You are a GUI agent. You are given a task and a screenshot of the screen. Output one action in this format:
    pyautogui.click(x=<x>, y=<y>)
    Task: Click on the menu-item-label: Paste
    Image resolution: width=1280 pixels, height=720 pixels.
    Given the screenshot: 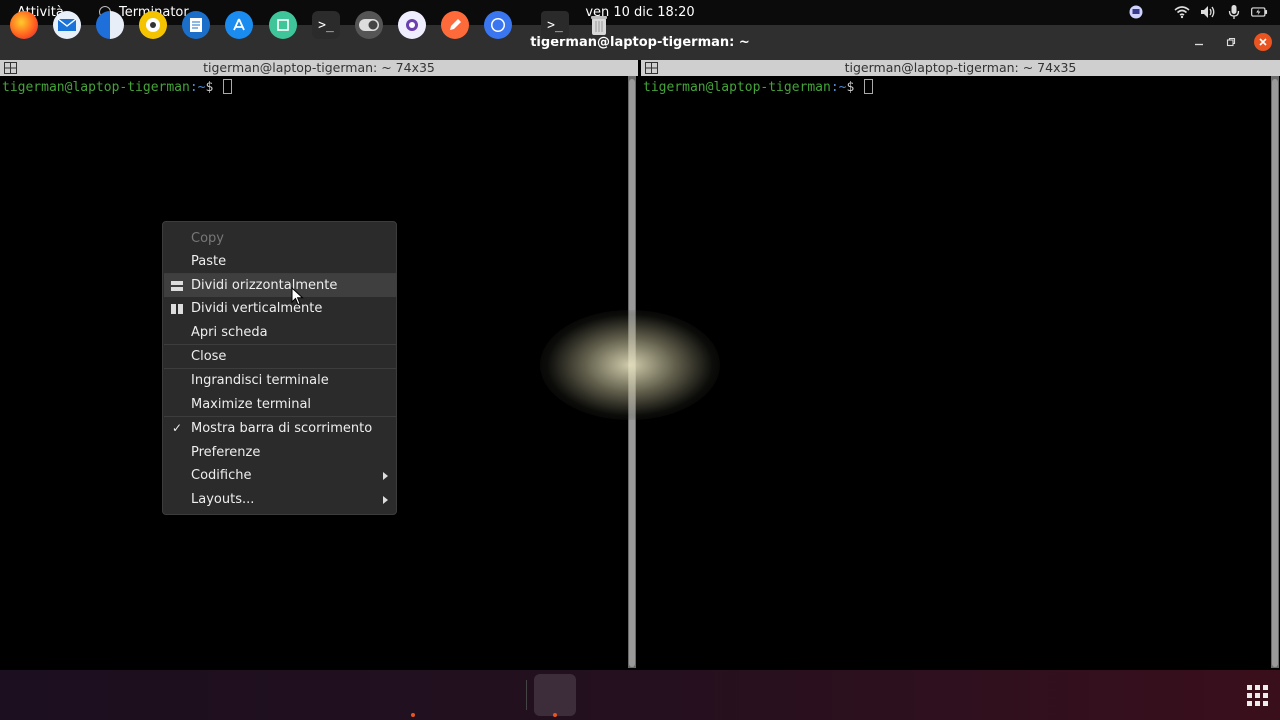 What is the action you would take?
    pyautogui.click(x=209, y=261)
    